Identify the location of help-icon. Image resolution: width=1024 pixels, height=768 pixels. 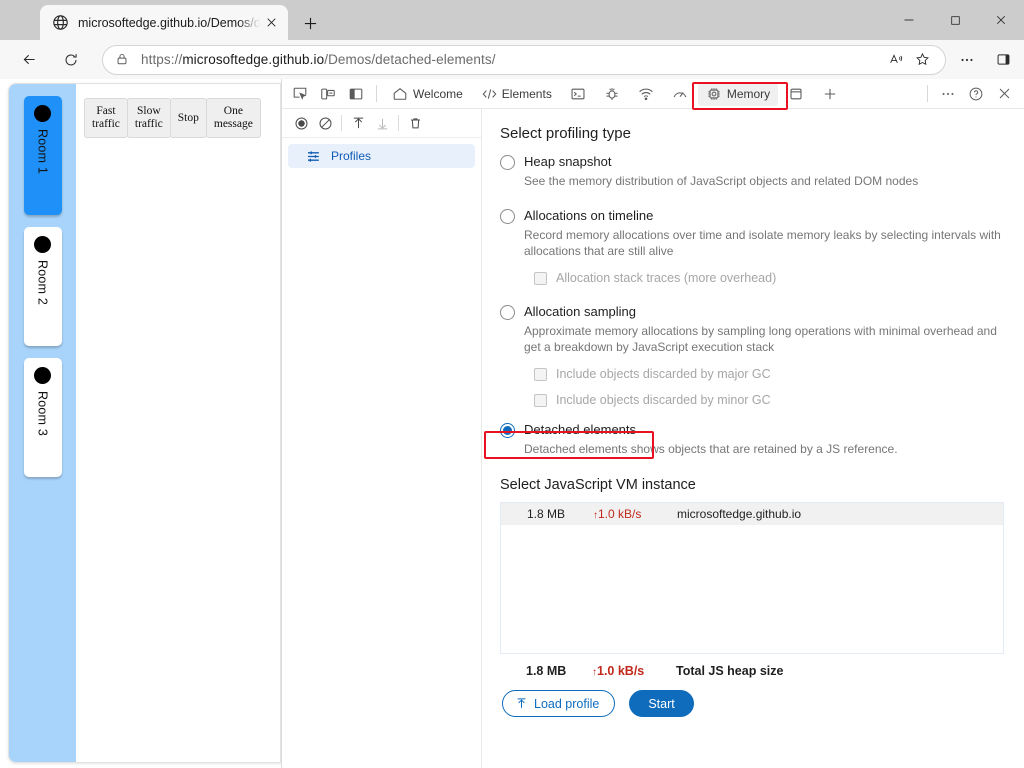
(976, 94).